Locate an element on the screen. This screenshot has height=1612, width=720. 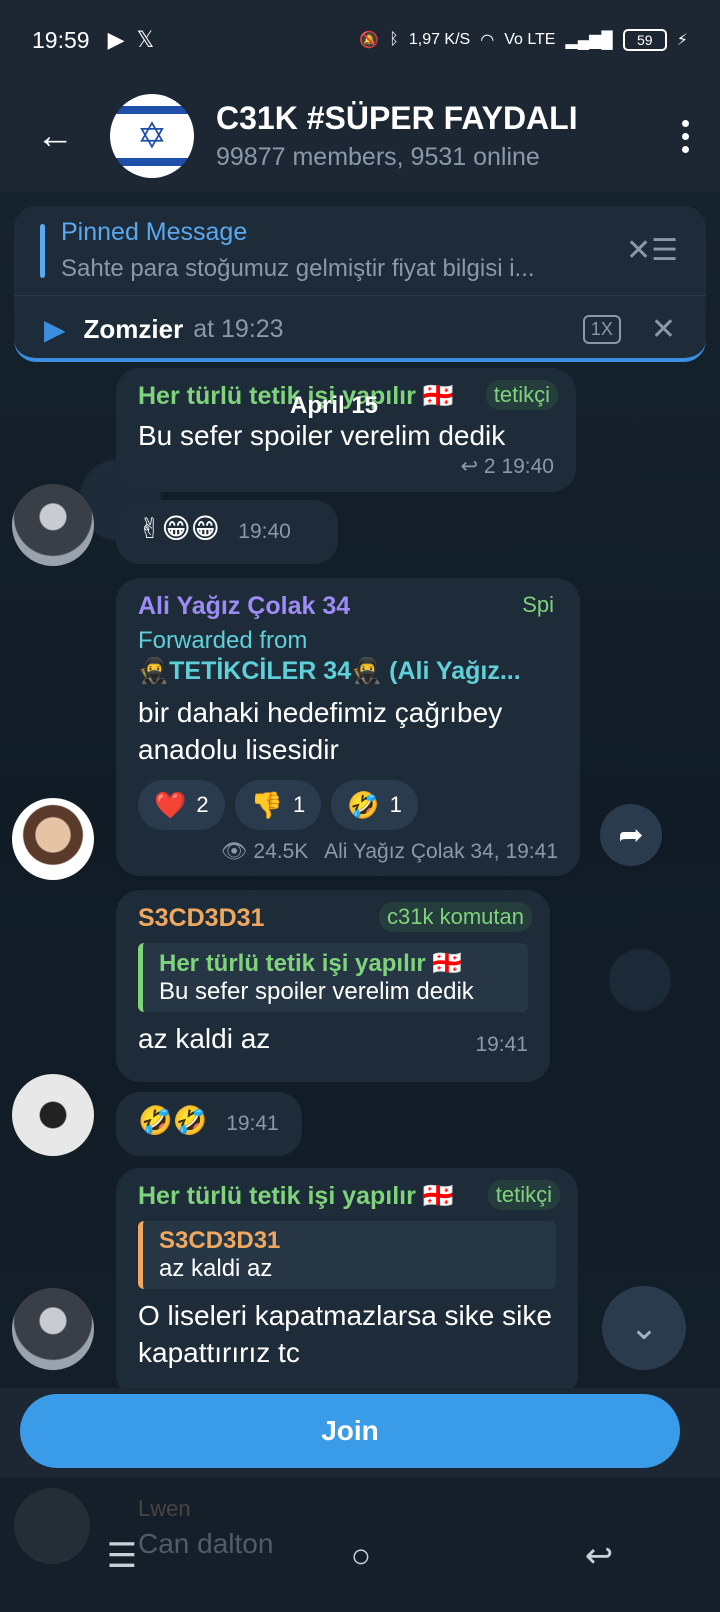
reply-quote: S3CD3D31 az kaldi az is located at coordinates (347, 1255).